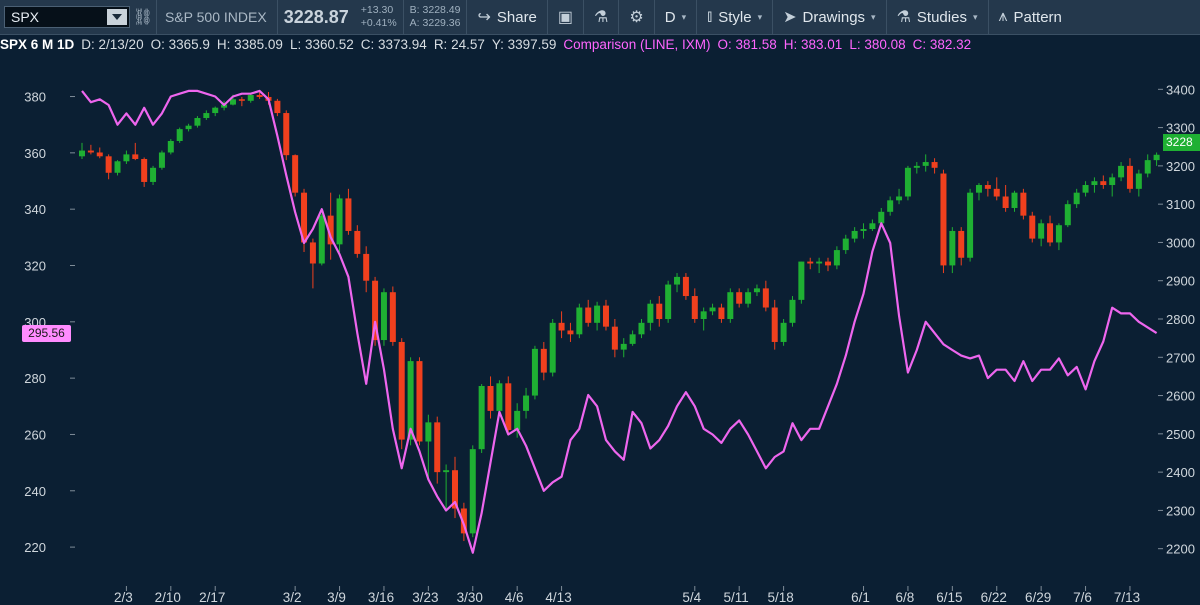 The image size is (1200, 605). Describe the element at coordinates (636, 17) in the screenshot. I see `settings-button: ⚙` at that location.